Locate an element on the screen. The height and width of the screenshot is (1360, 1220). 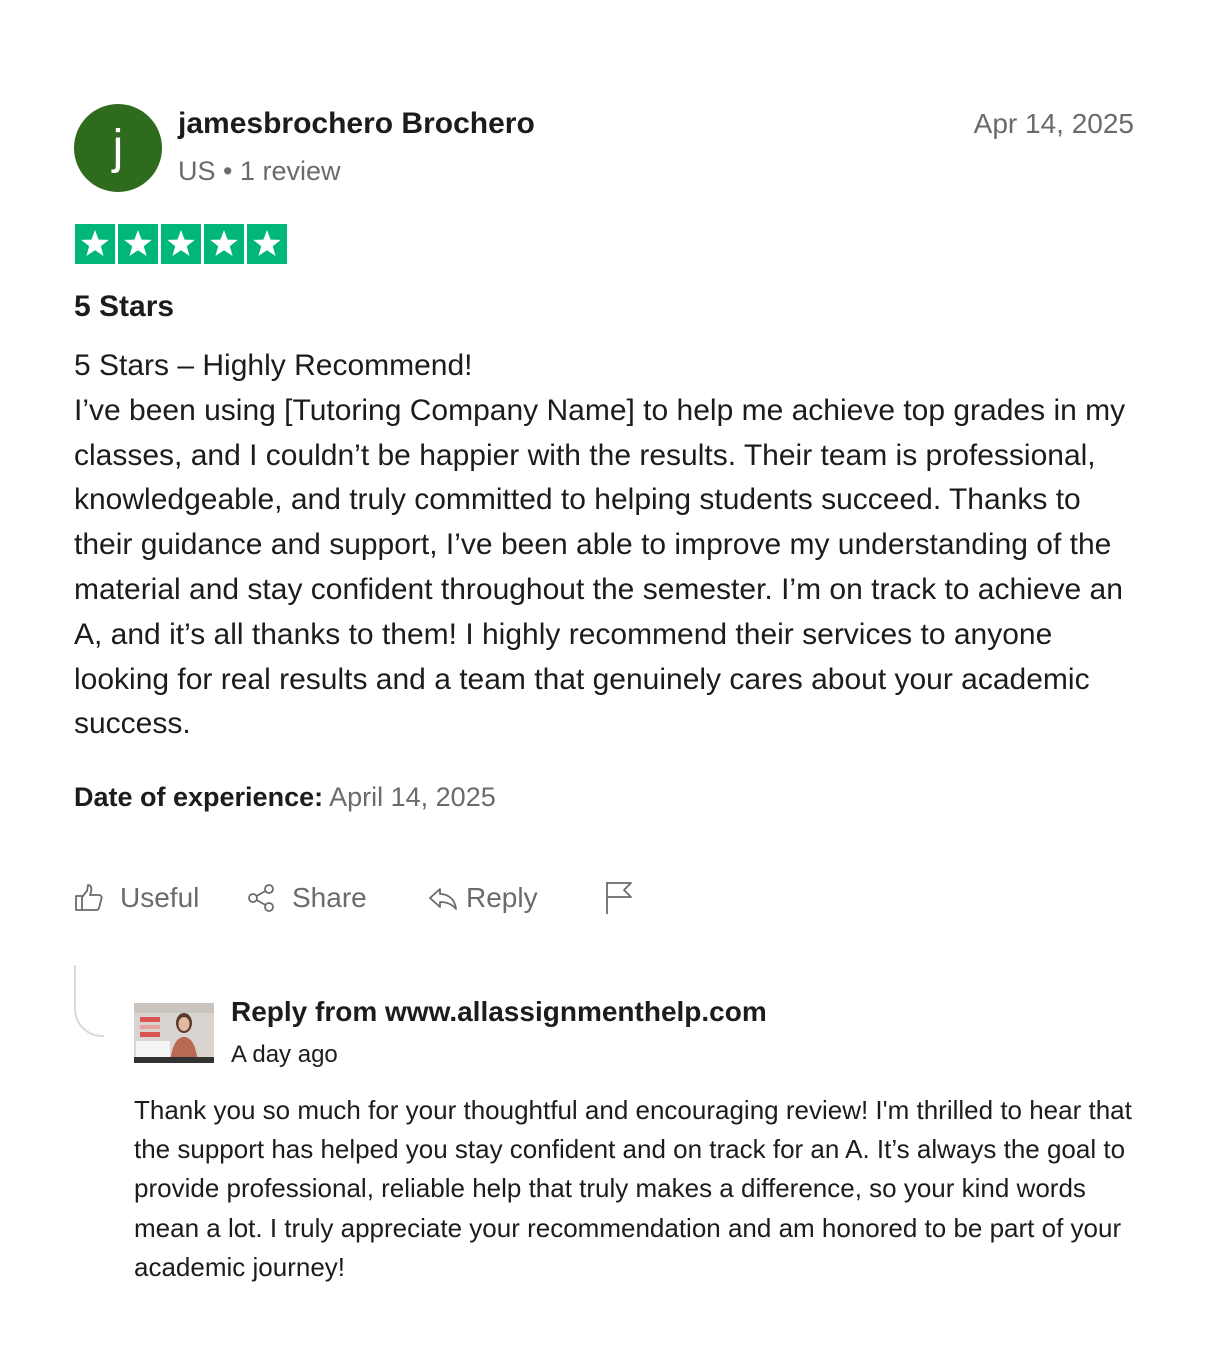
share-label: Share is located at coordinates (329, 897).